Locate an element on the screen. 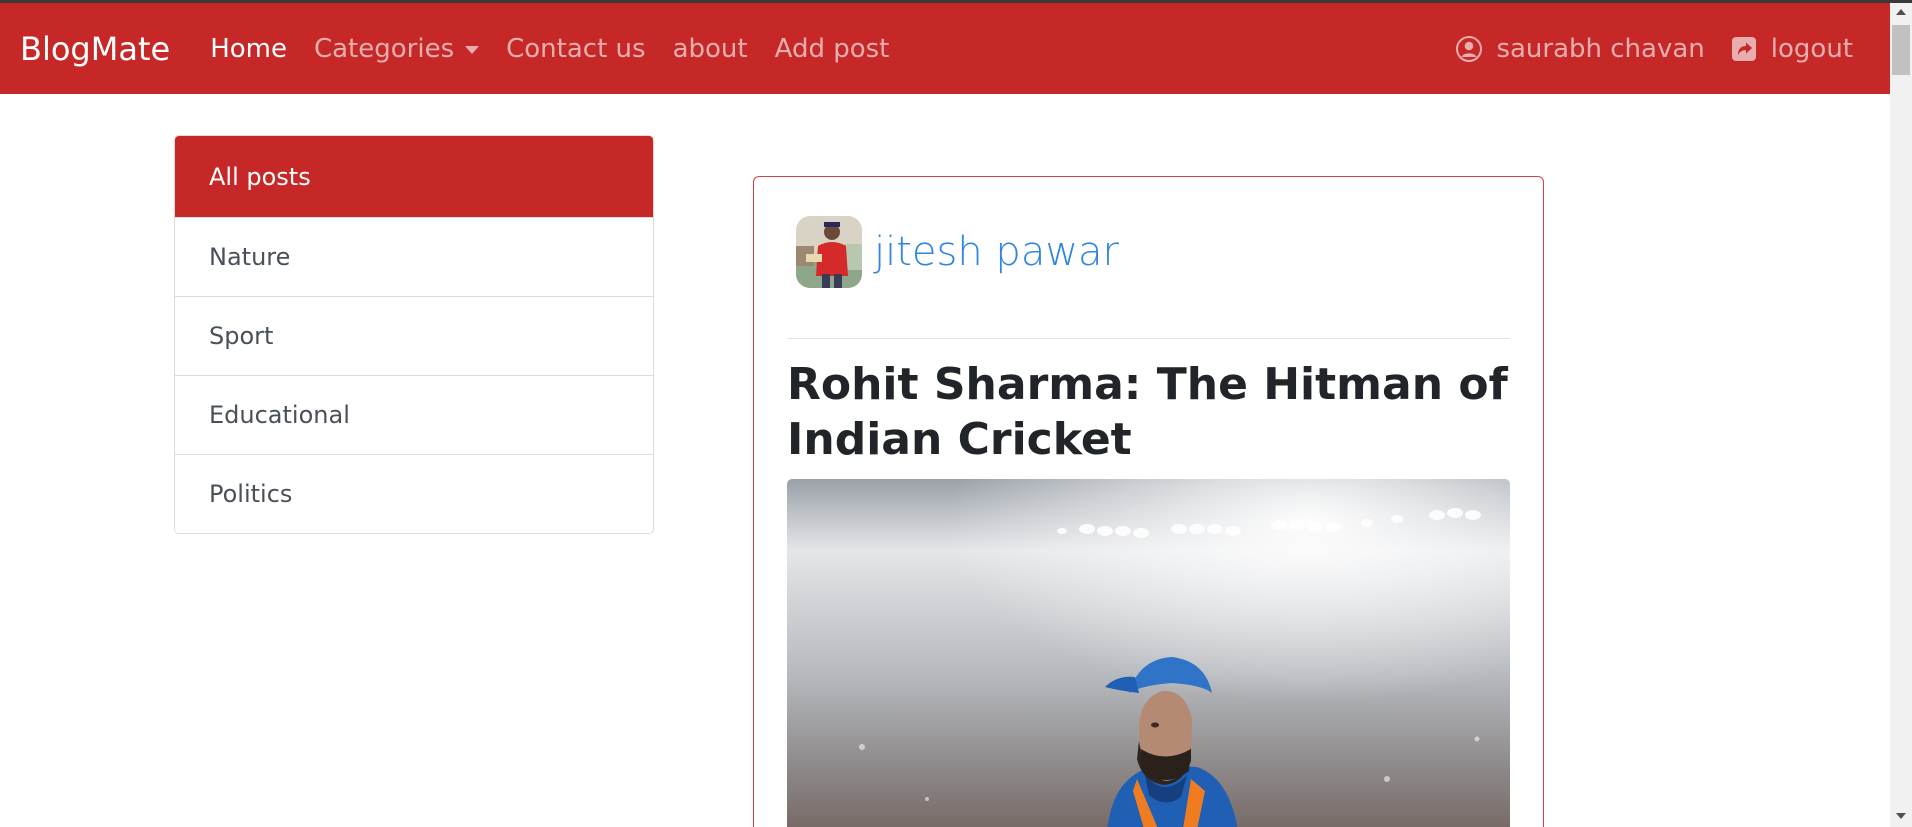 The image size is (1912, 827). category-all-posts: All posts is located at coordinates (414, 176).